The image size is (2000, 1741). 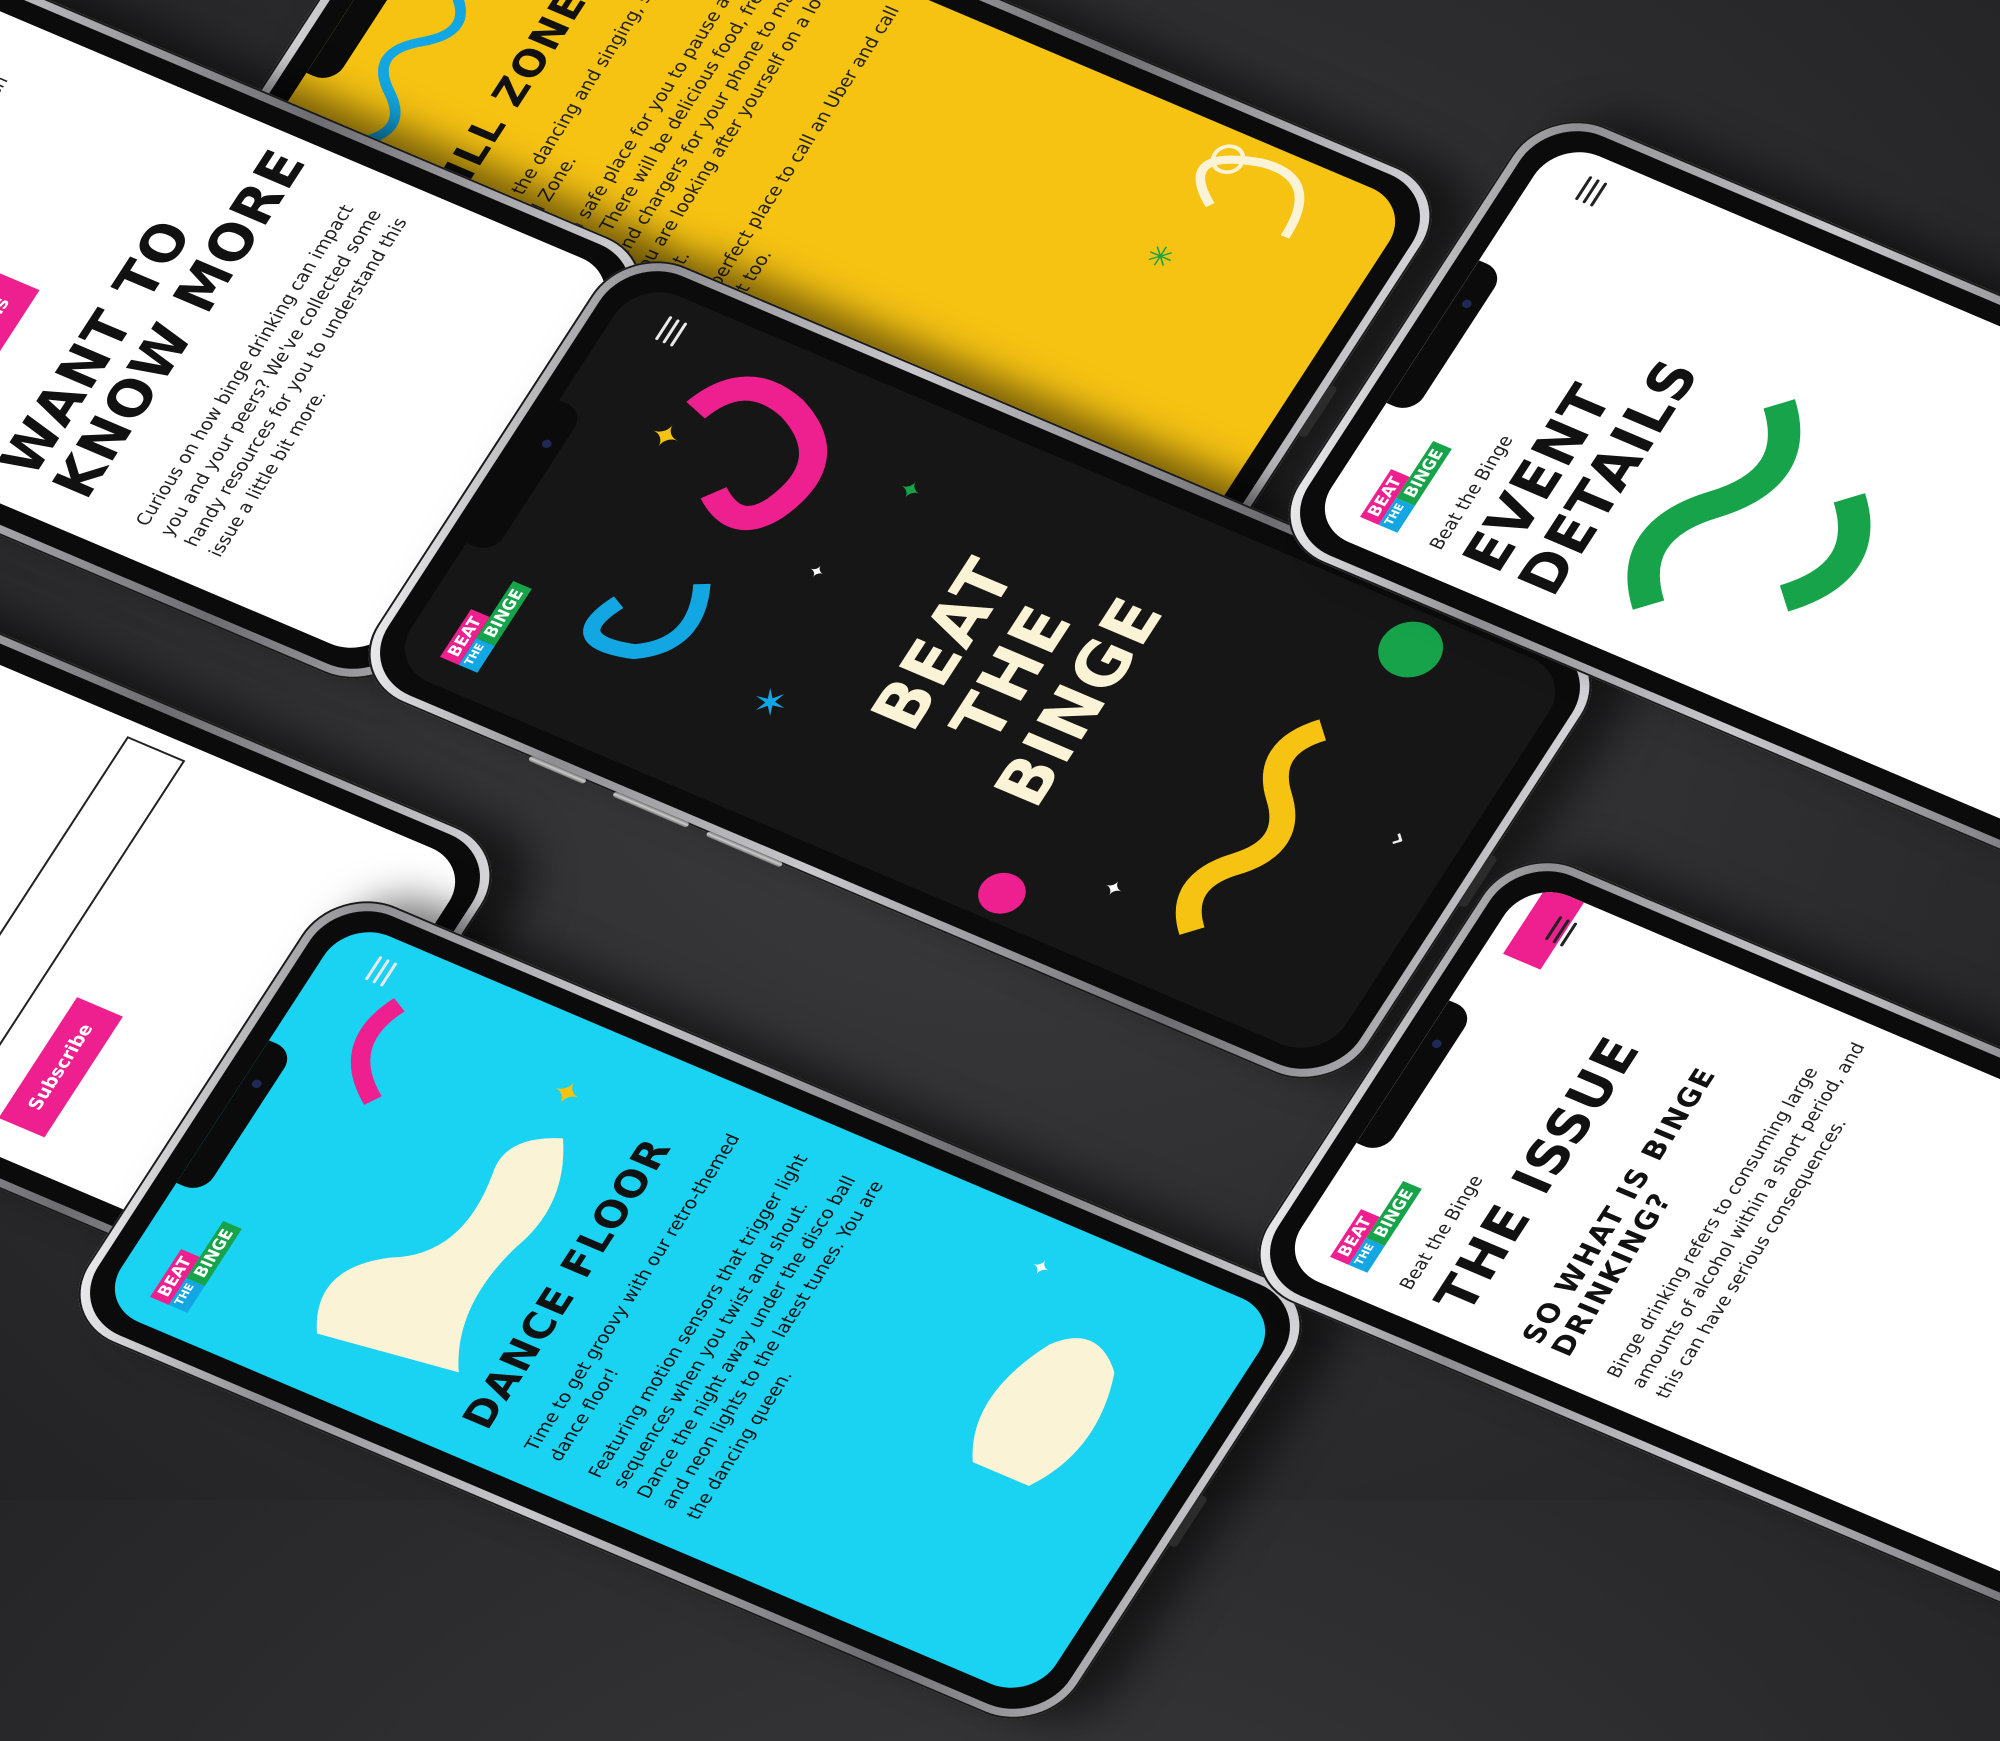 What do you see at coordinates (1394, 1213) in the screenshot?
I see `logo-word: BINGE` at bounding box center [1394, 1213].